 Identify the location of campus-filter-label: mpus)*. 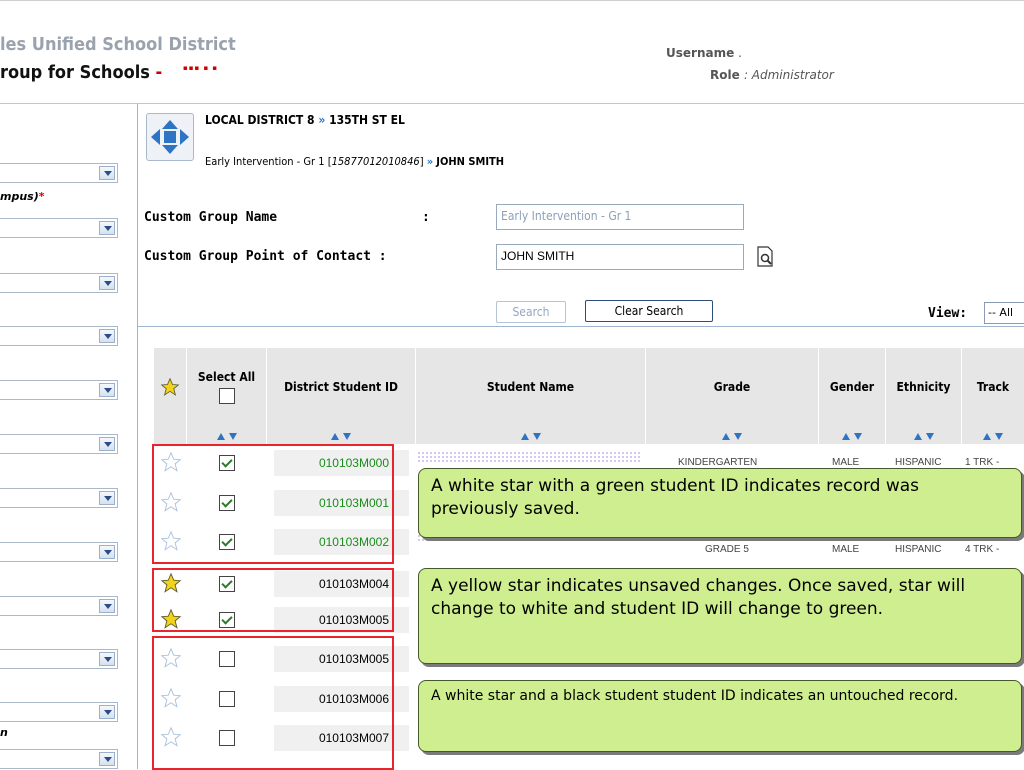
(22, 196).